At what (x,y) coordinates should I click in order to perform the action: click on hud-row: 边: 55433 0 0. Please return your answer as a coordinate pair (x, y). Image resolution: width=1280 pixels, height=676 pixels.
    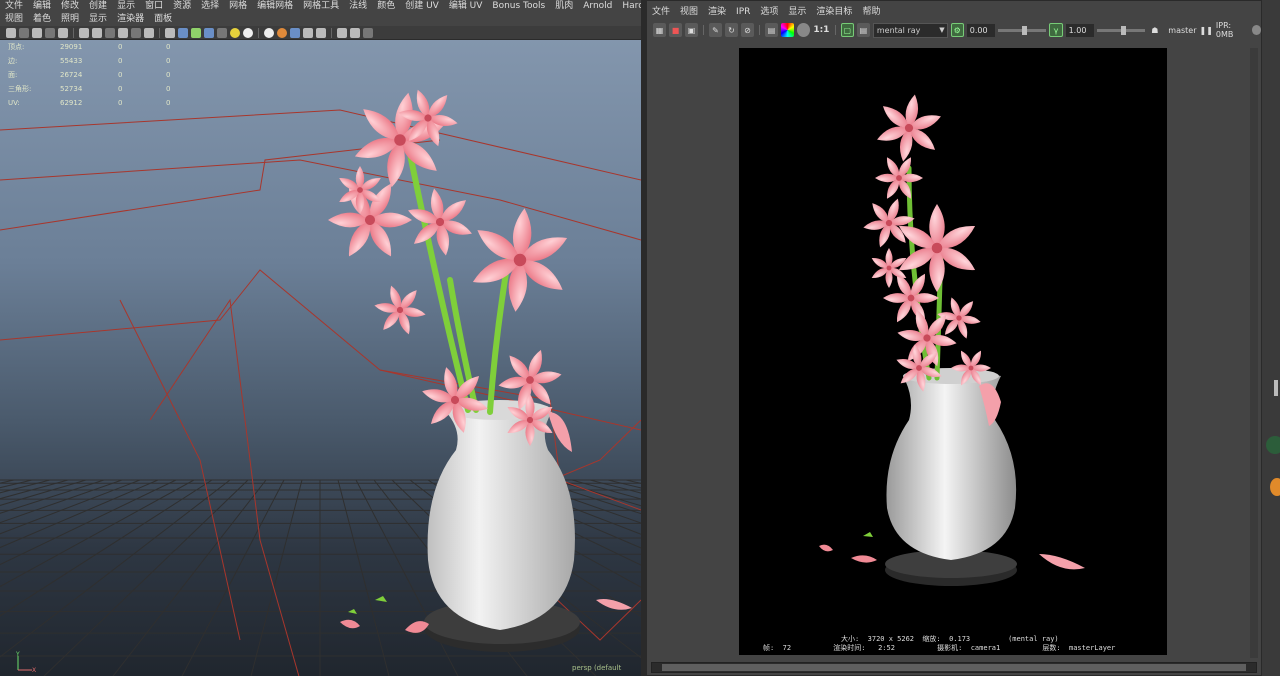
    Looking at the image, I should click on (89, 61).